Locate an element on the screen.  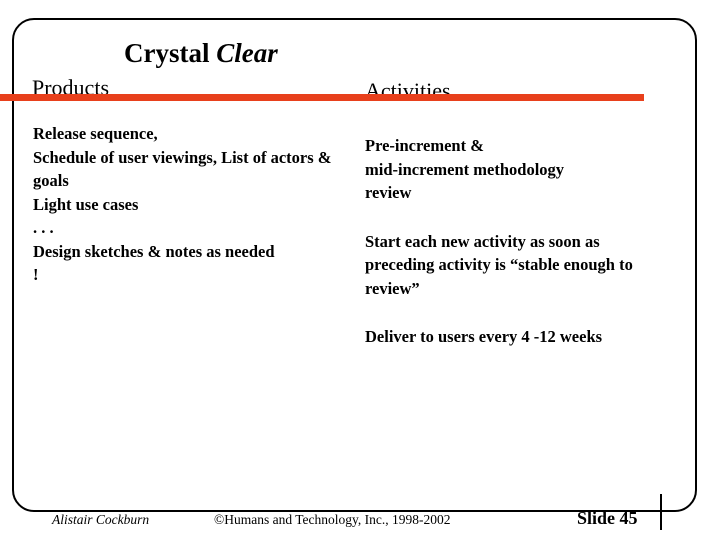
activities-paragraph-deliver-cadence: Deliver to users every 4 -12 weeks is located at coordinates (484, 336).